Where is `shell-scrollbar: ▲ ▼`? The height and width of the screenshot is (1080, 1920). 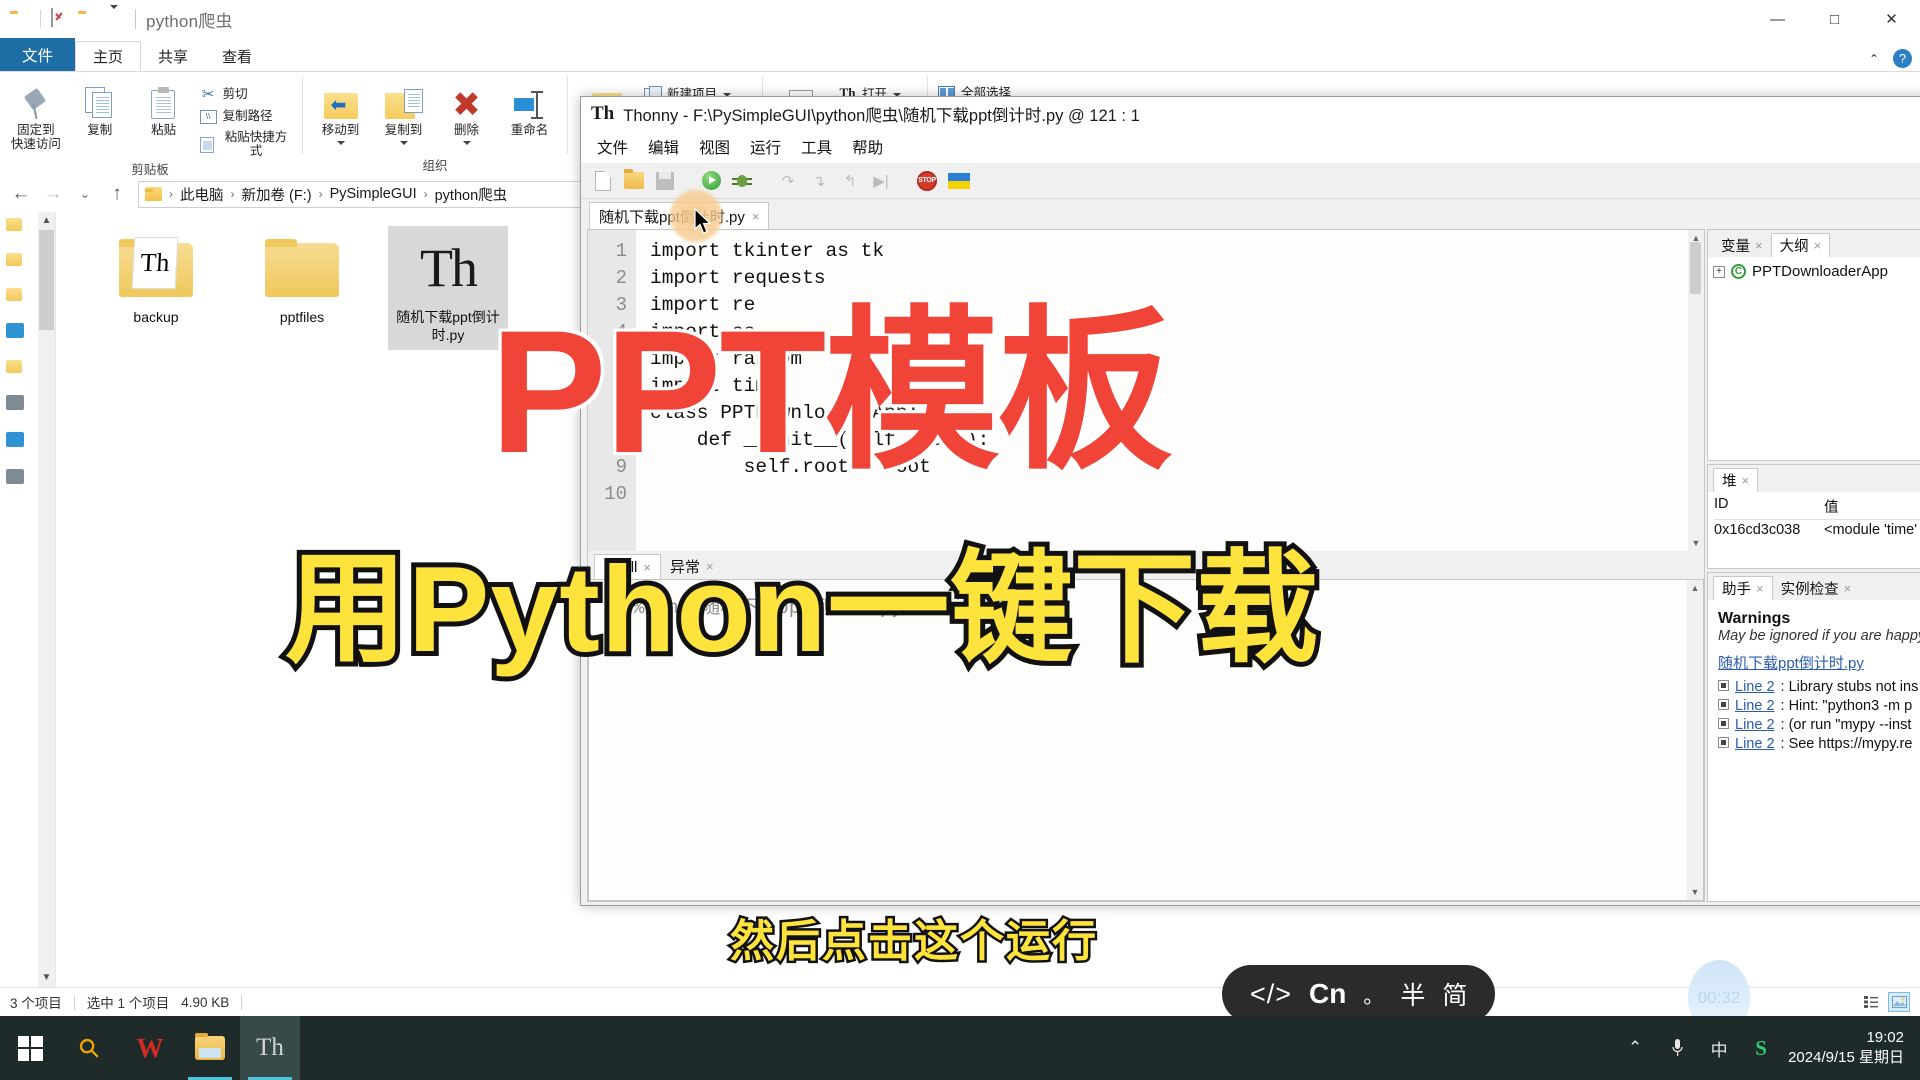
shell-scrollbar: ▲ ▼ is located at coordinates (1695, 740).